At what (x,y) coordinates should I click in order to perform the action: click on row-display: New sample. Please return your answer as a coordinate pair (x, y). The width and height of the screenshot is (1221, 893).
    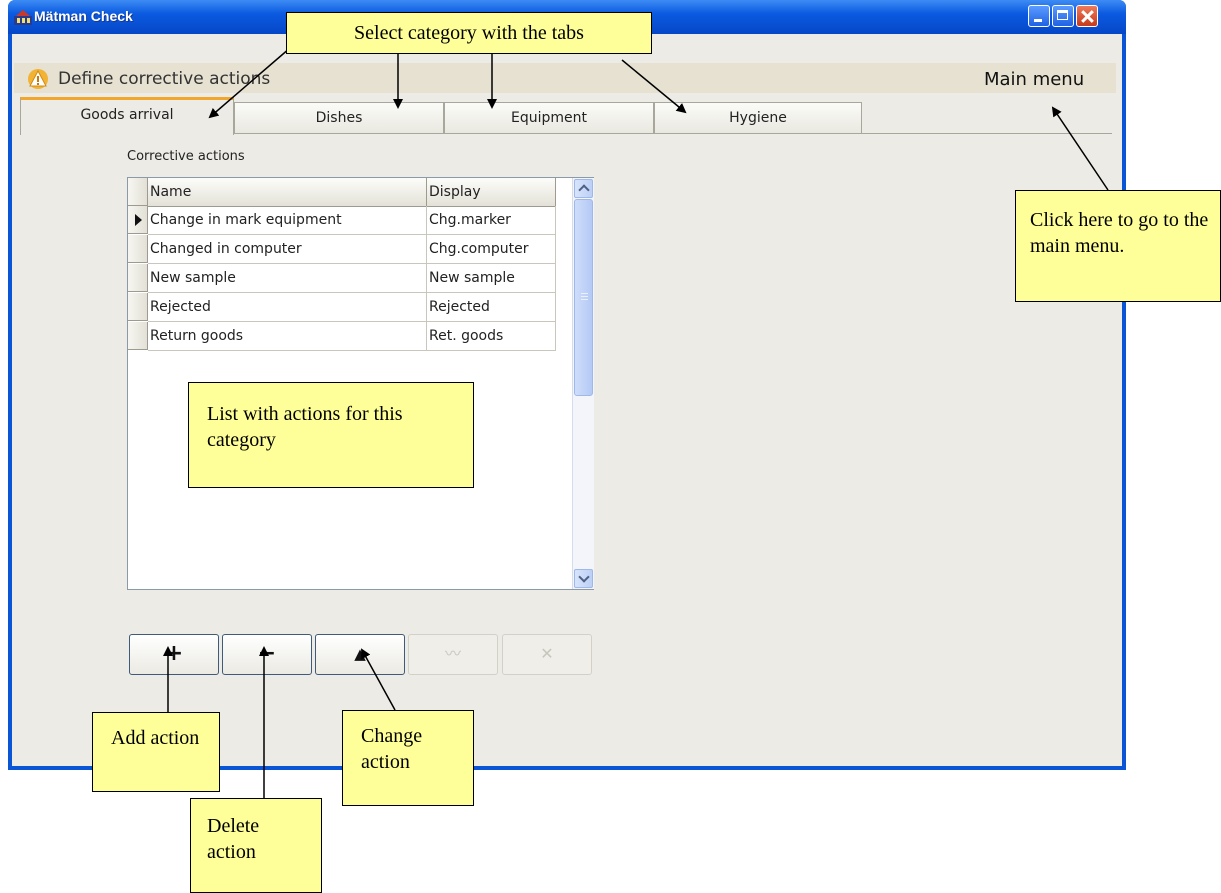
    Looking at the image, I should click on (491, 278).